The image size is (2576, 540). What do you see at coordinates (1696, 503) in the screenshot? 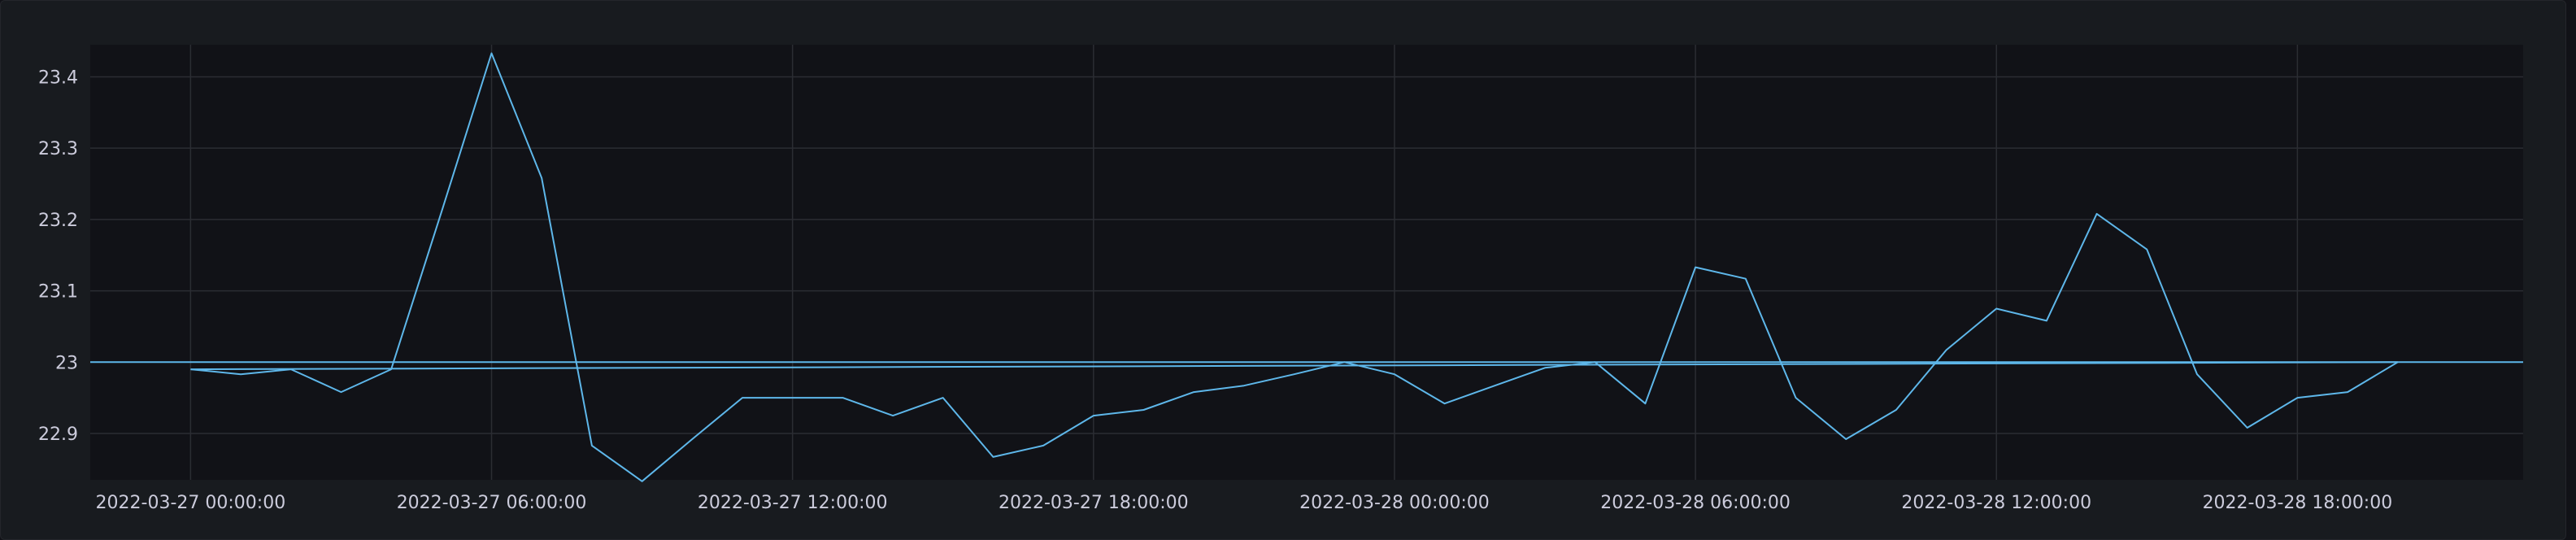
I see `x-tick-label: 2022-03-28 06:00:00` at bounding box center [1696, 503].